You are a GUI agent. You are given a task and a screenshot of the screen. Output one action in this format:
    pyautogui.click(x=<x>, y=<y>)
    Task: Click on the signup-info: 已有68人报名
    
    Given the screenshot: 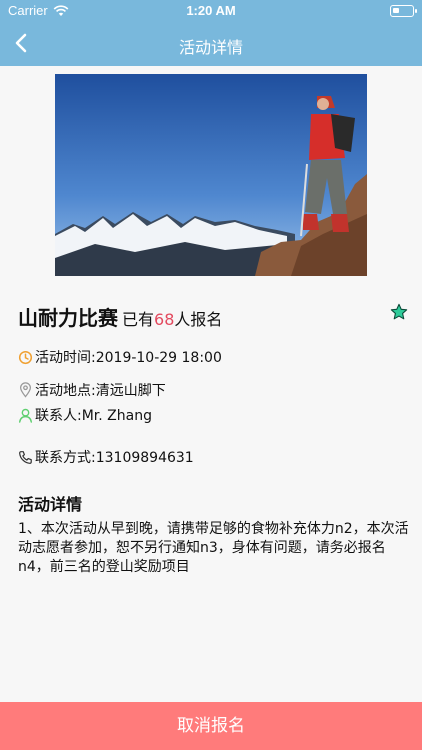 What is the action you would take?
    pyautogui.click(x=172, y=319)
    